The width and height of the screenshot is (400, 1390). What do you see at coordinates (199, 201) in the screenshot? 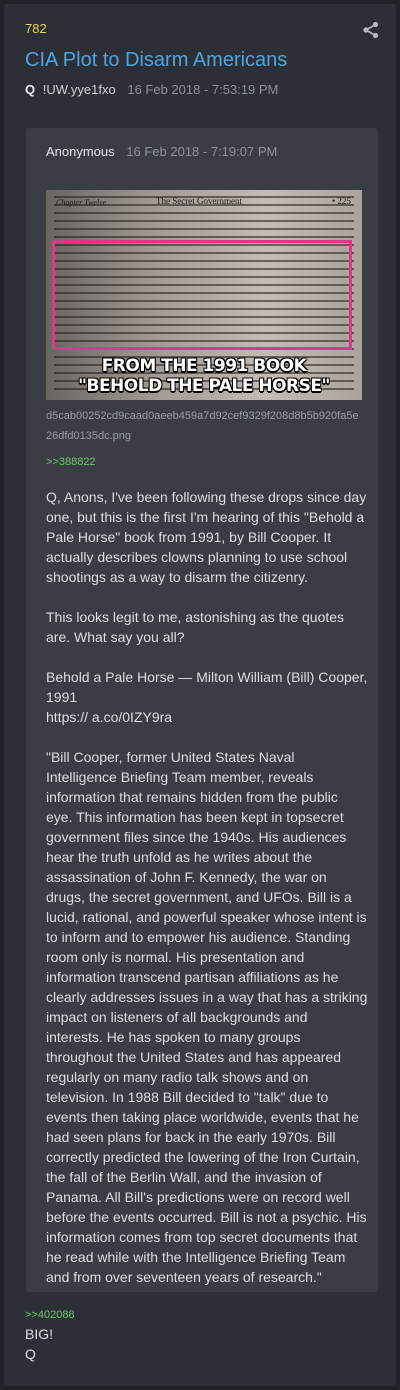
I see `scan-header: The Secret Government` at bounding box center [199, 201].